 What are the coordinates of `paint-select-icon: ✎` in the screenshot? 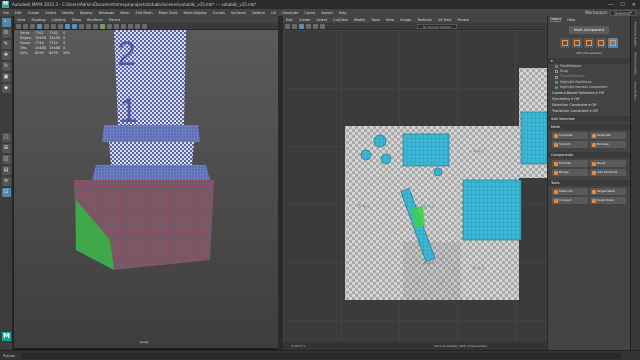 It's located at (6, 44).